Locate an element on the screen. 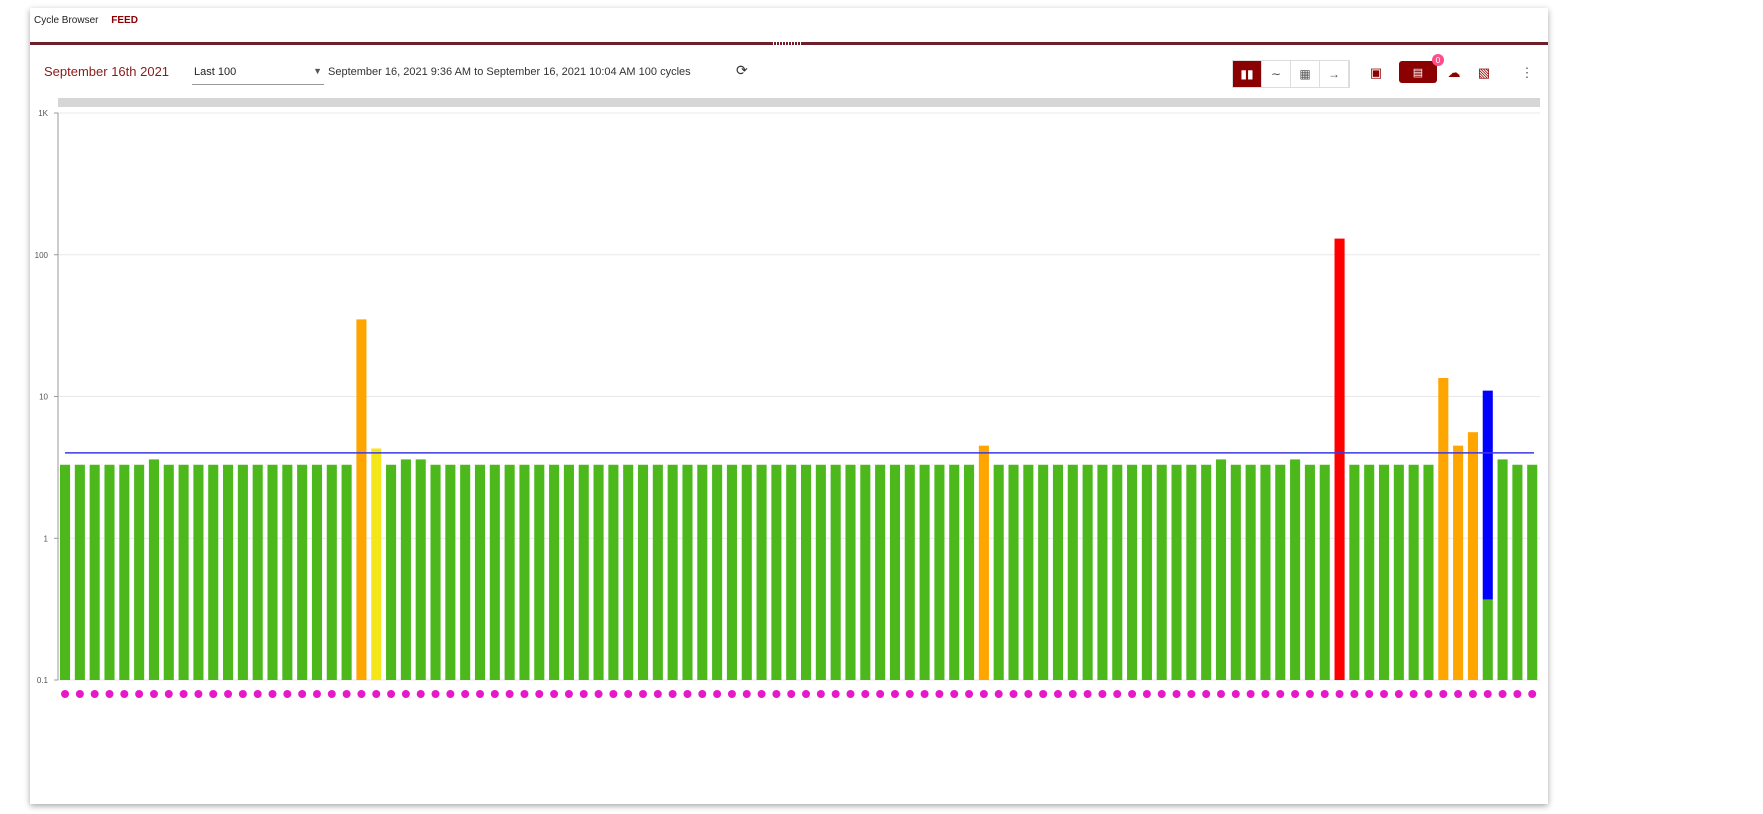 The width and height of the screenshot is (1763, 814). y-tick-label: 0.1 is located at coordinates (43, 680).